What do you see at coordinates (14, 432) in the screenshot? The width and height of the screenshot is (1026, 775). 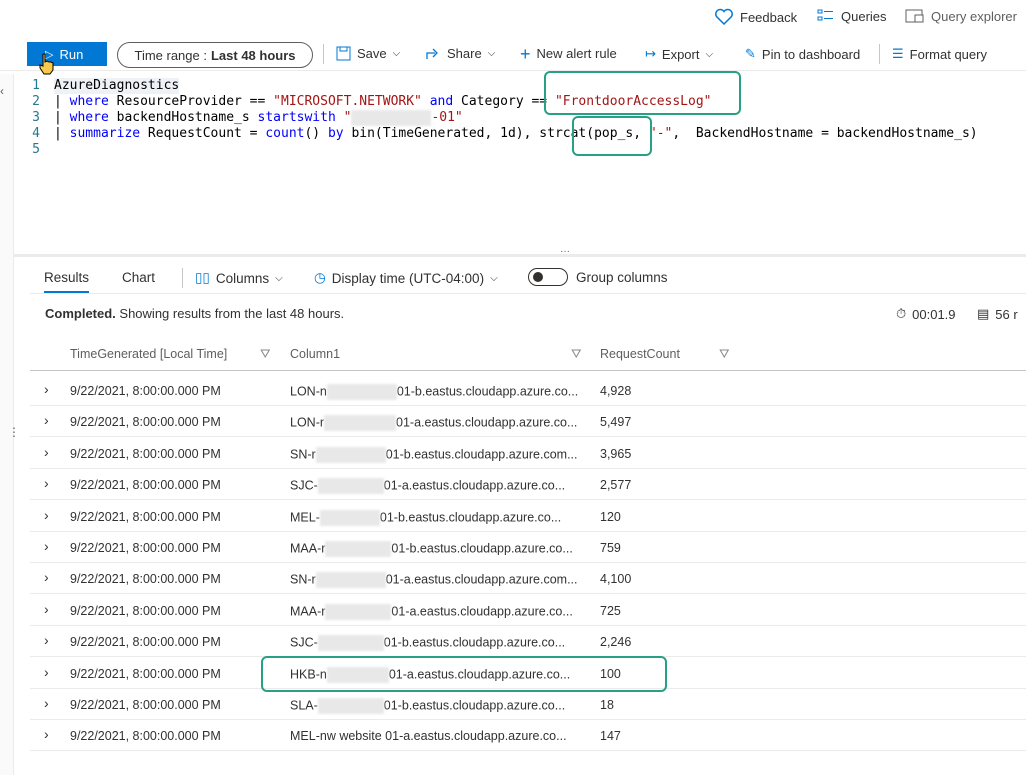 I see `drag-handle-icon: ⋮` at bounding box center [14, 432].